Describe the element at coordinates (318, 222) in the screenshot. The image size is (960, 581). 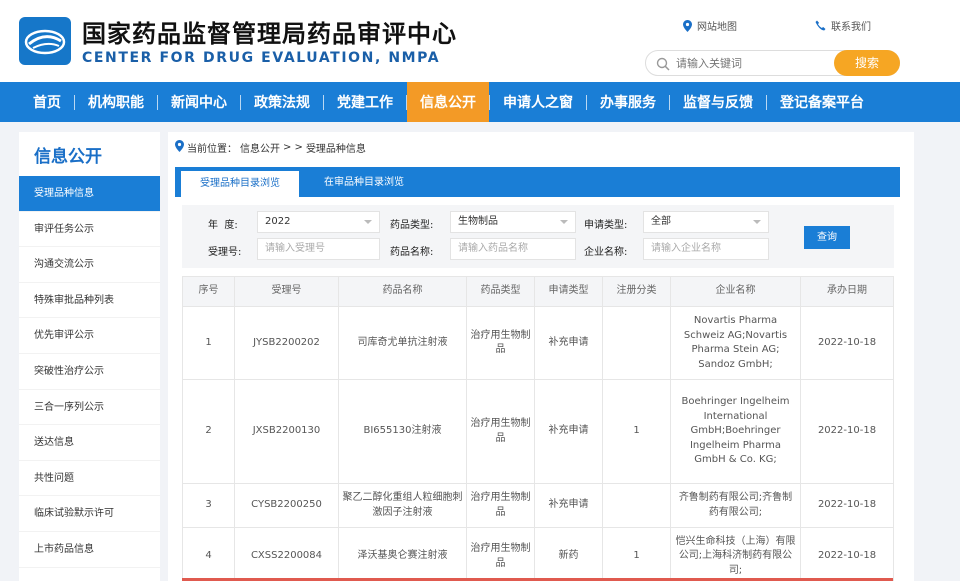
I see `year-select: 2022` at that location.